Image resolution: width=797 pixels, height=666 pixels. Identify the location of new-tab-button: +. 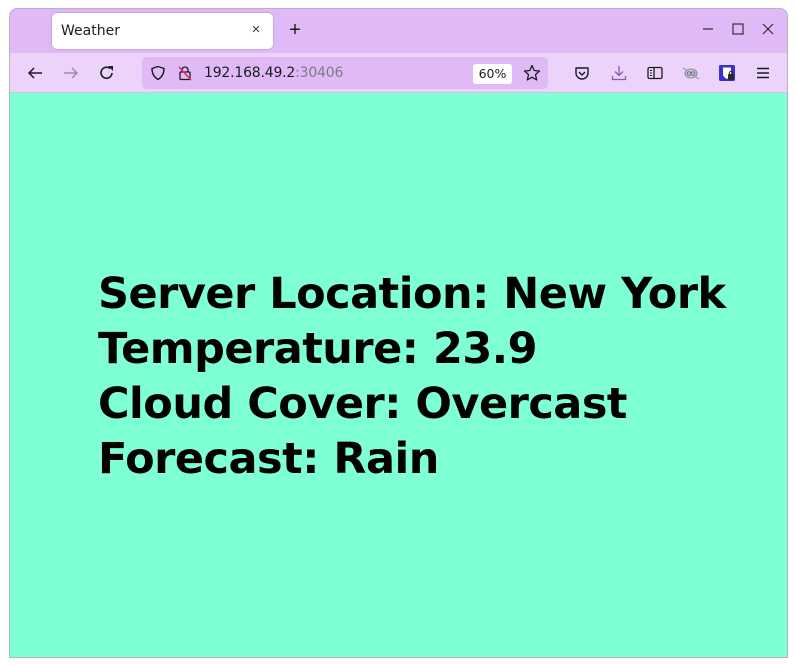
(295, 30).